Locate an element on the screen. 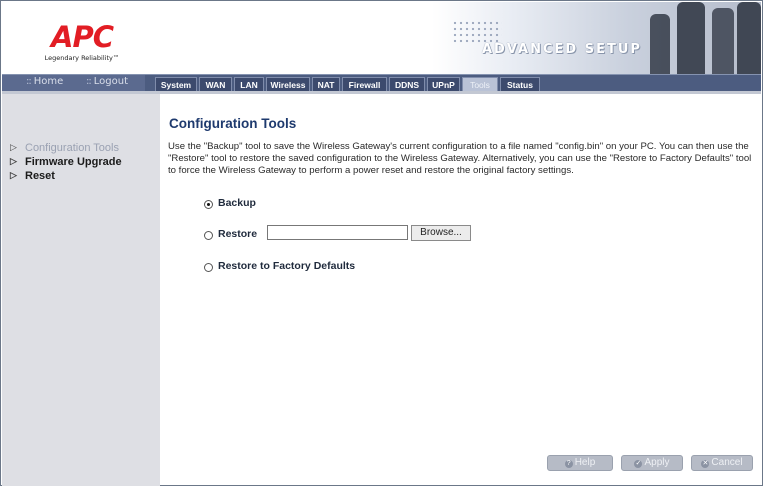  apply-button: ✓ Apply is located at coordinates (652, 463).